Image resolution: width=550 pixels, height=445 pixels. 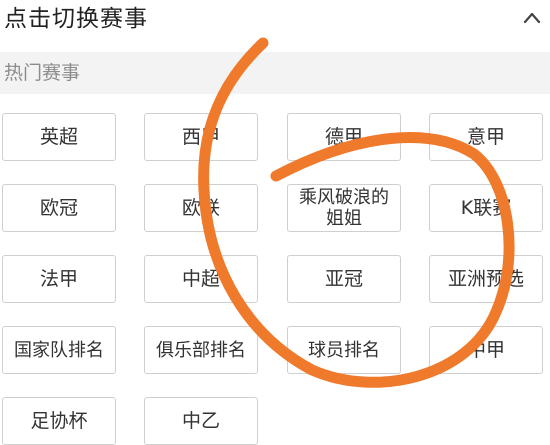 I want to click on competition-chip-china-league-two: 中乙, so click(x=201, y=421).